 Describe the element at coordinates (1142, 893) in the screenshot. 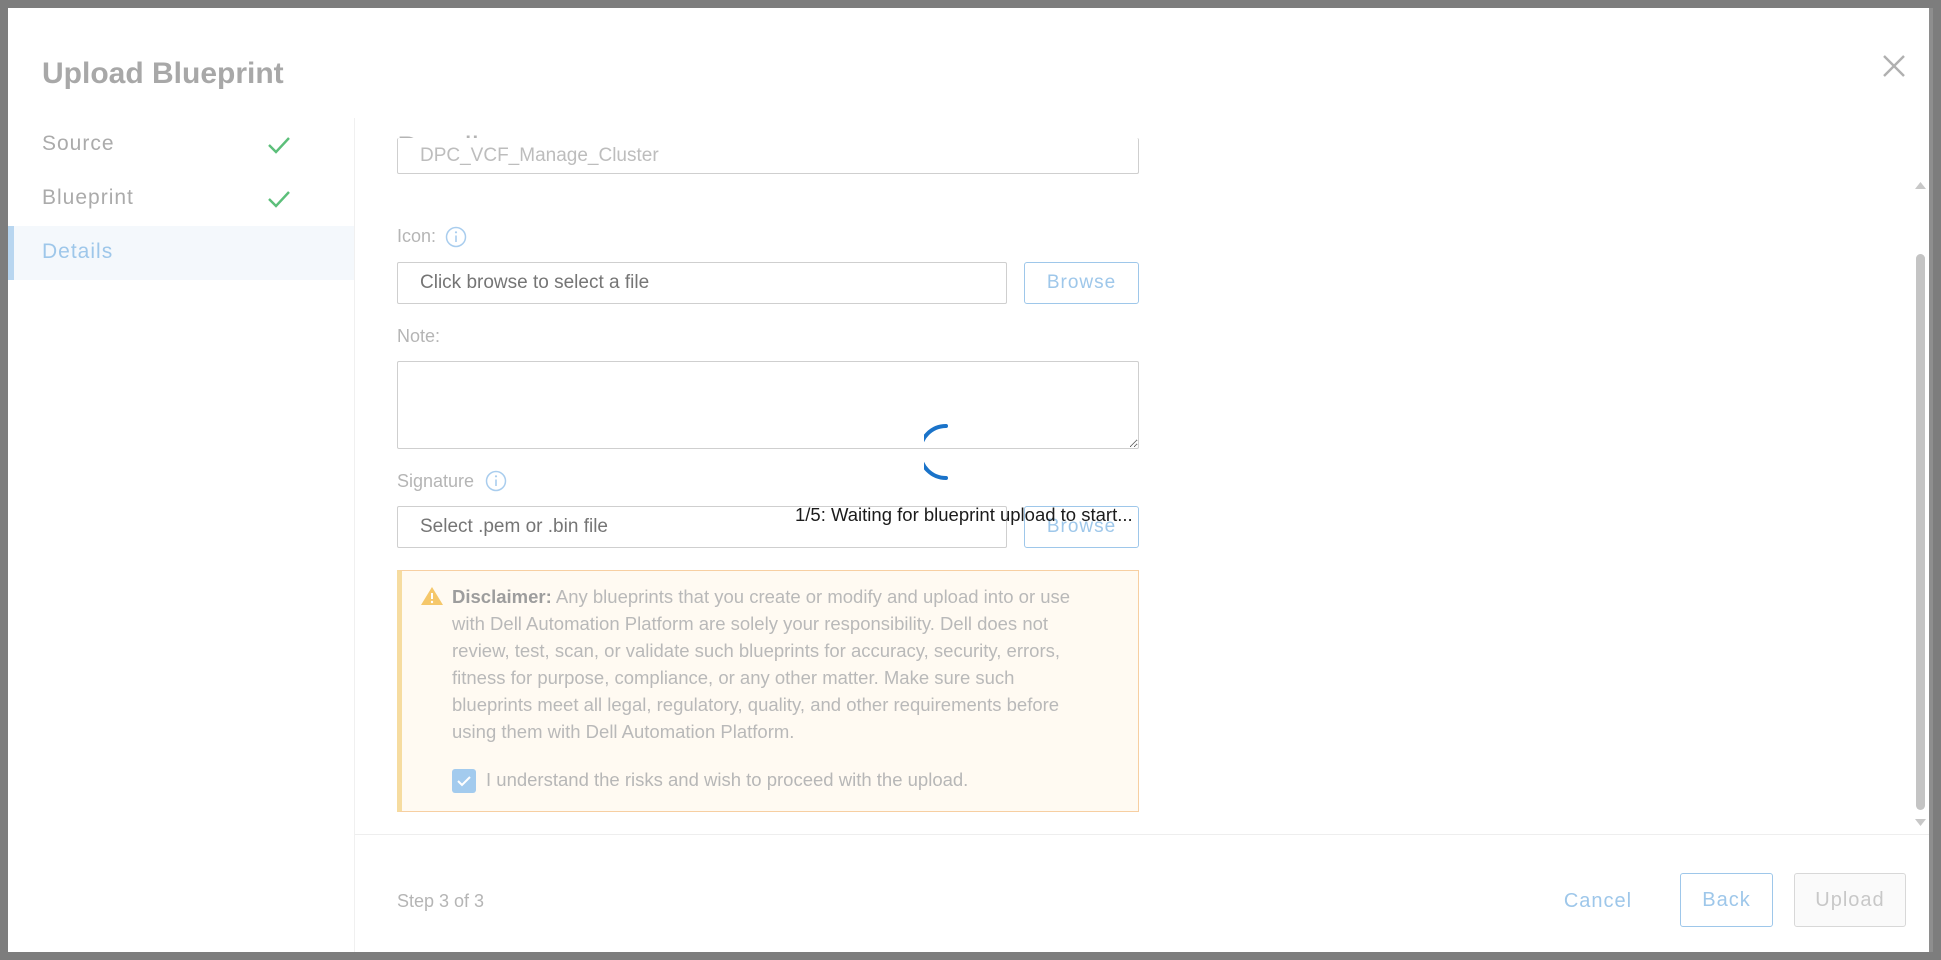

I see `dialog-footer: Step 3 of 3 Cancel Back Upload` at that location.